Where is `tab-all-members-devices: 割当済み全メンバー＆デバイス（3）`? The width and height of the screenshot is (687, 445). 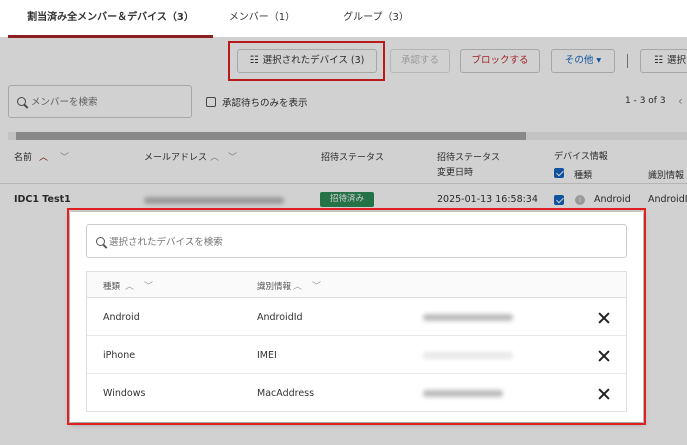 tab-all-members-devices: 割当済み全メンバー＆デバイス（3） is located at coordinates (110, 19).